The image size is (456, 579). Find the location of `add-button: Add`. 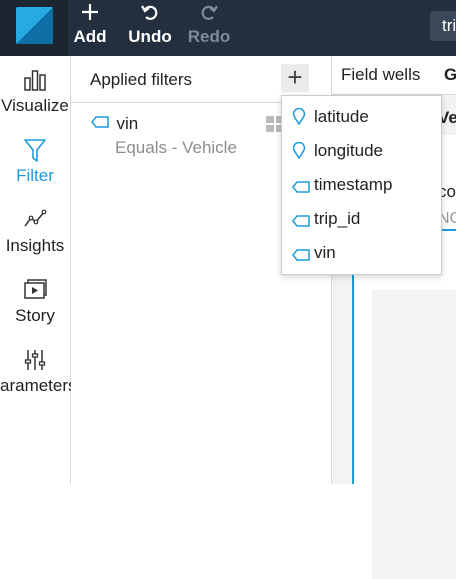

add-button: Add is located at coordinates (90, 27).